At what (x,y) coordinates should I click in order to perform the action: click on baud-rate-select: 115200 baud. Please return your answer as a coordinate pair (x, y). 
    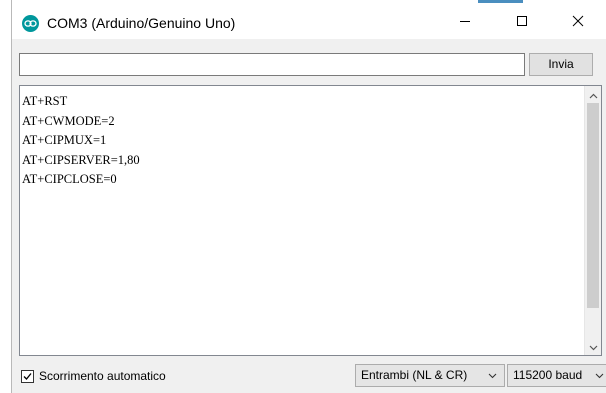
    Looking at the image, I should click on (556, 375).